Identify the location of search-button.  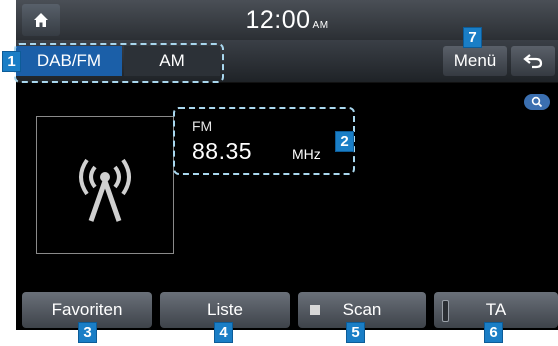
(537, 102).